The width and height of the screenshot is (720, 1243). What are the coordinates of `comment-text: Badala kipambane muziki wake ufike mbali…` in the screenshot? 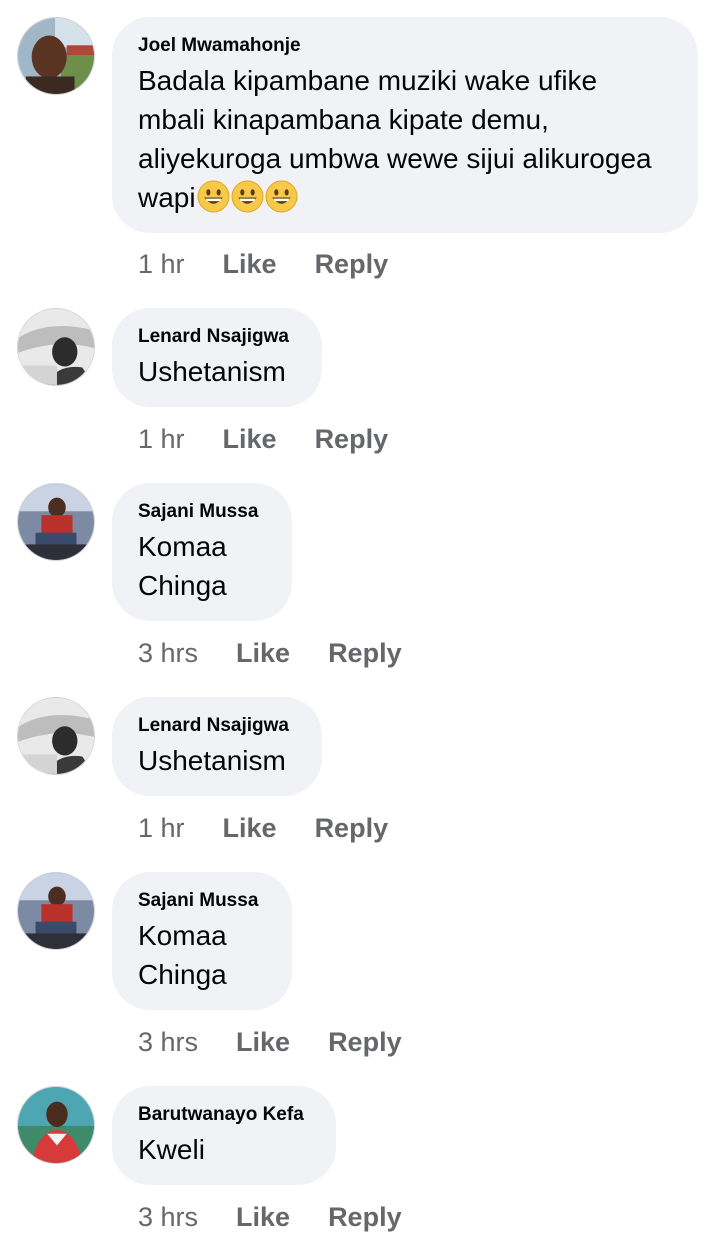 It's located at (405, 139).